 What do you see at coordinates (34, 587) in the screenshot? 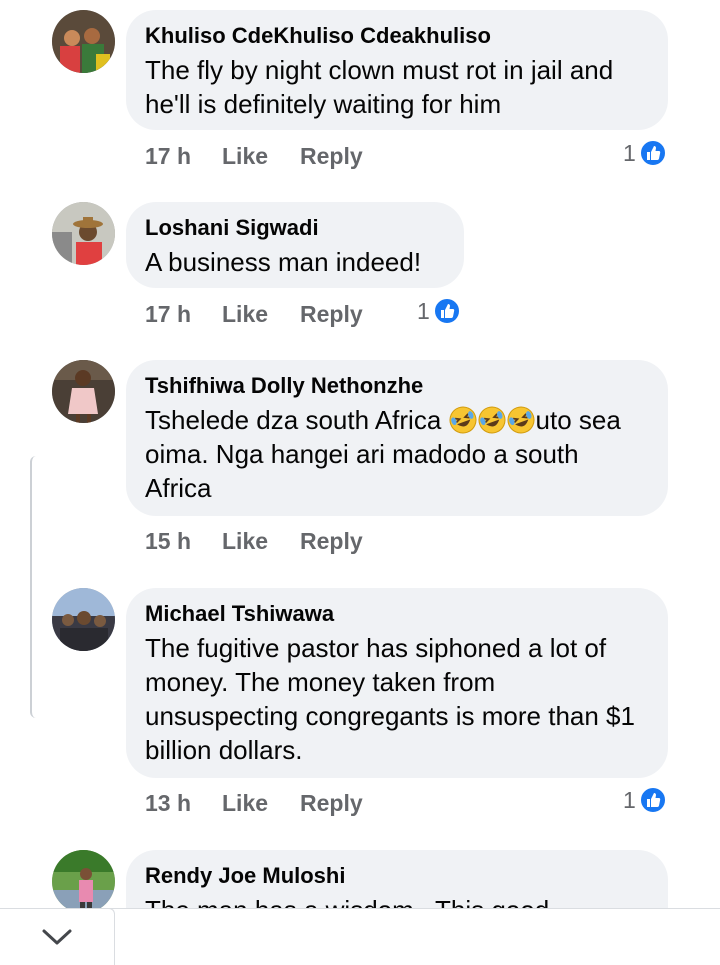
I see `thread-line` at bounding box center [34, 587].